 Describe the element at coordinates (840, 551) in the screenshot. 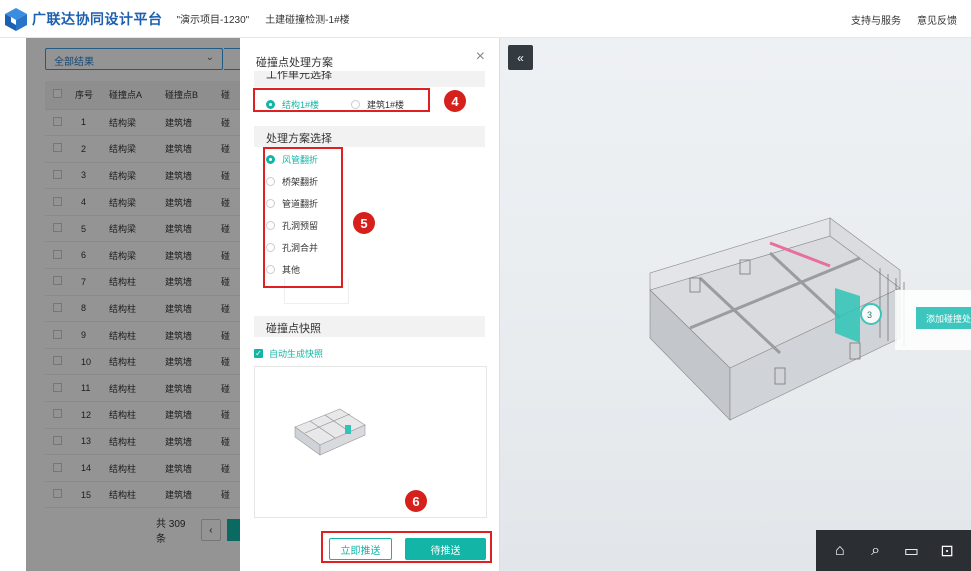

I see `home-icon: ⌂` at that location.